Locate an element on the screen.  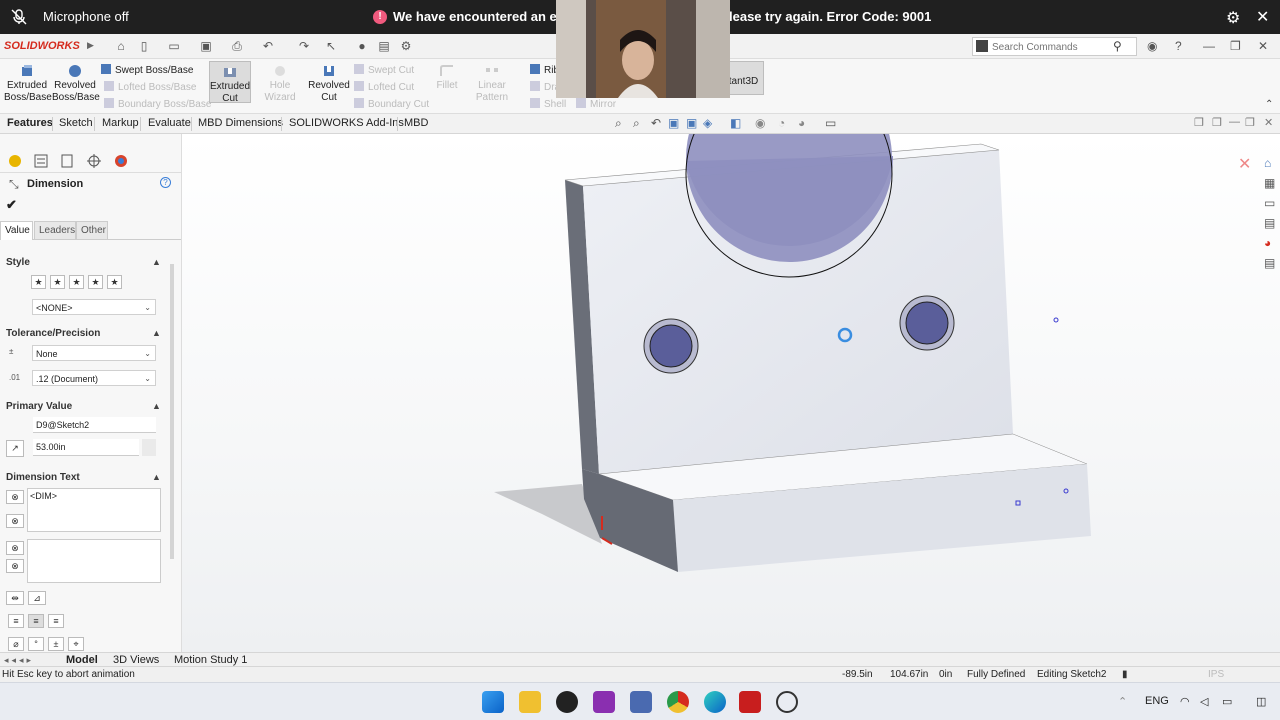
previous-view-icon: ↶ is located at coordinates (656, 123).